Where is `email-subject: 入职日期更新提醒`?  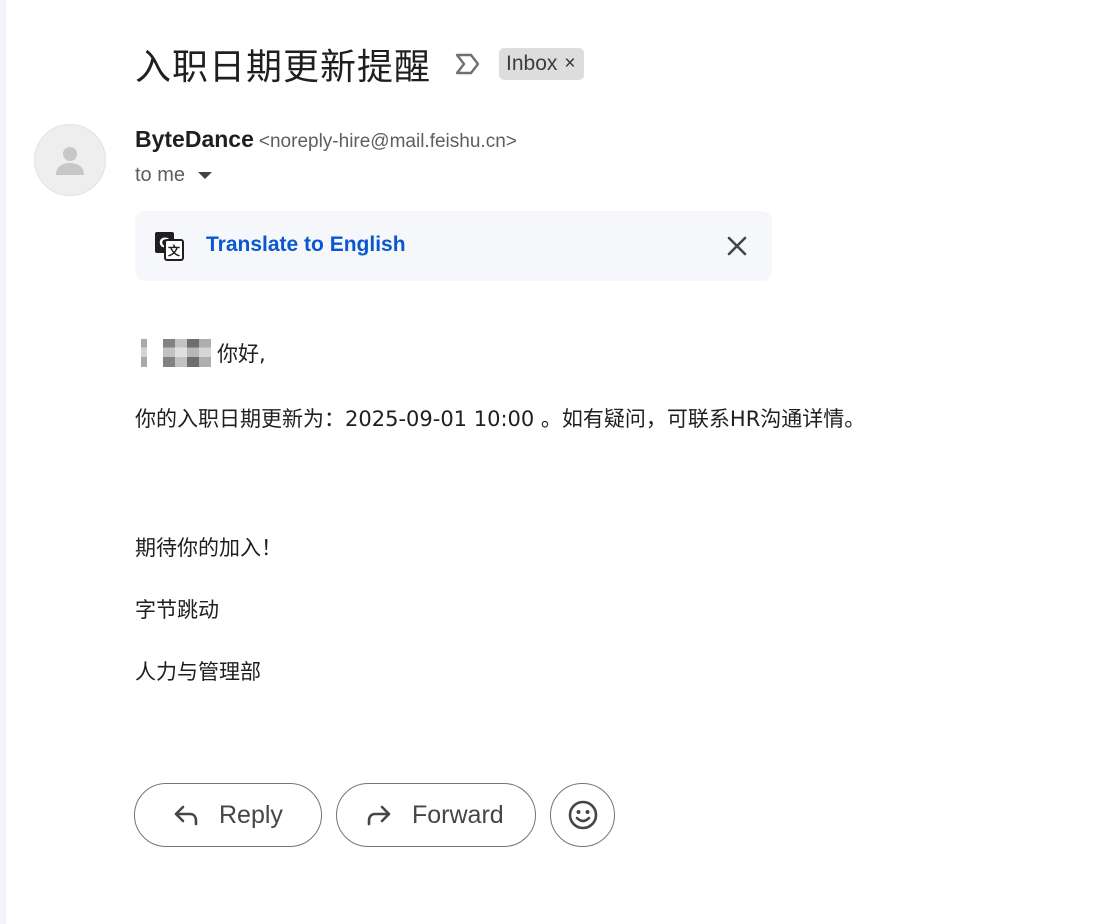
email-subject: 入职日期更新提醒 is located at coordinates (283, 67).